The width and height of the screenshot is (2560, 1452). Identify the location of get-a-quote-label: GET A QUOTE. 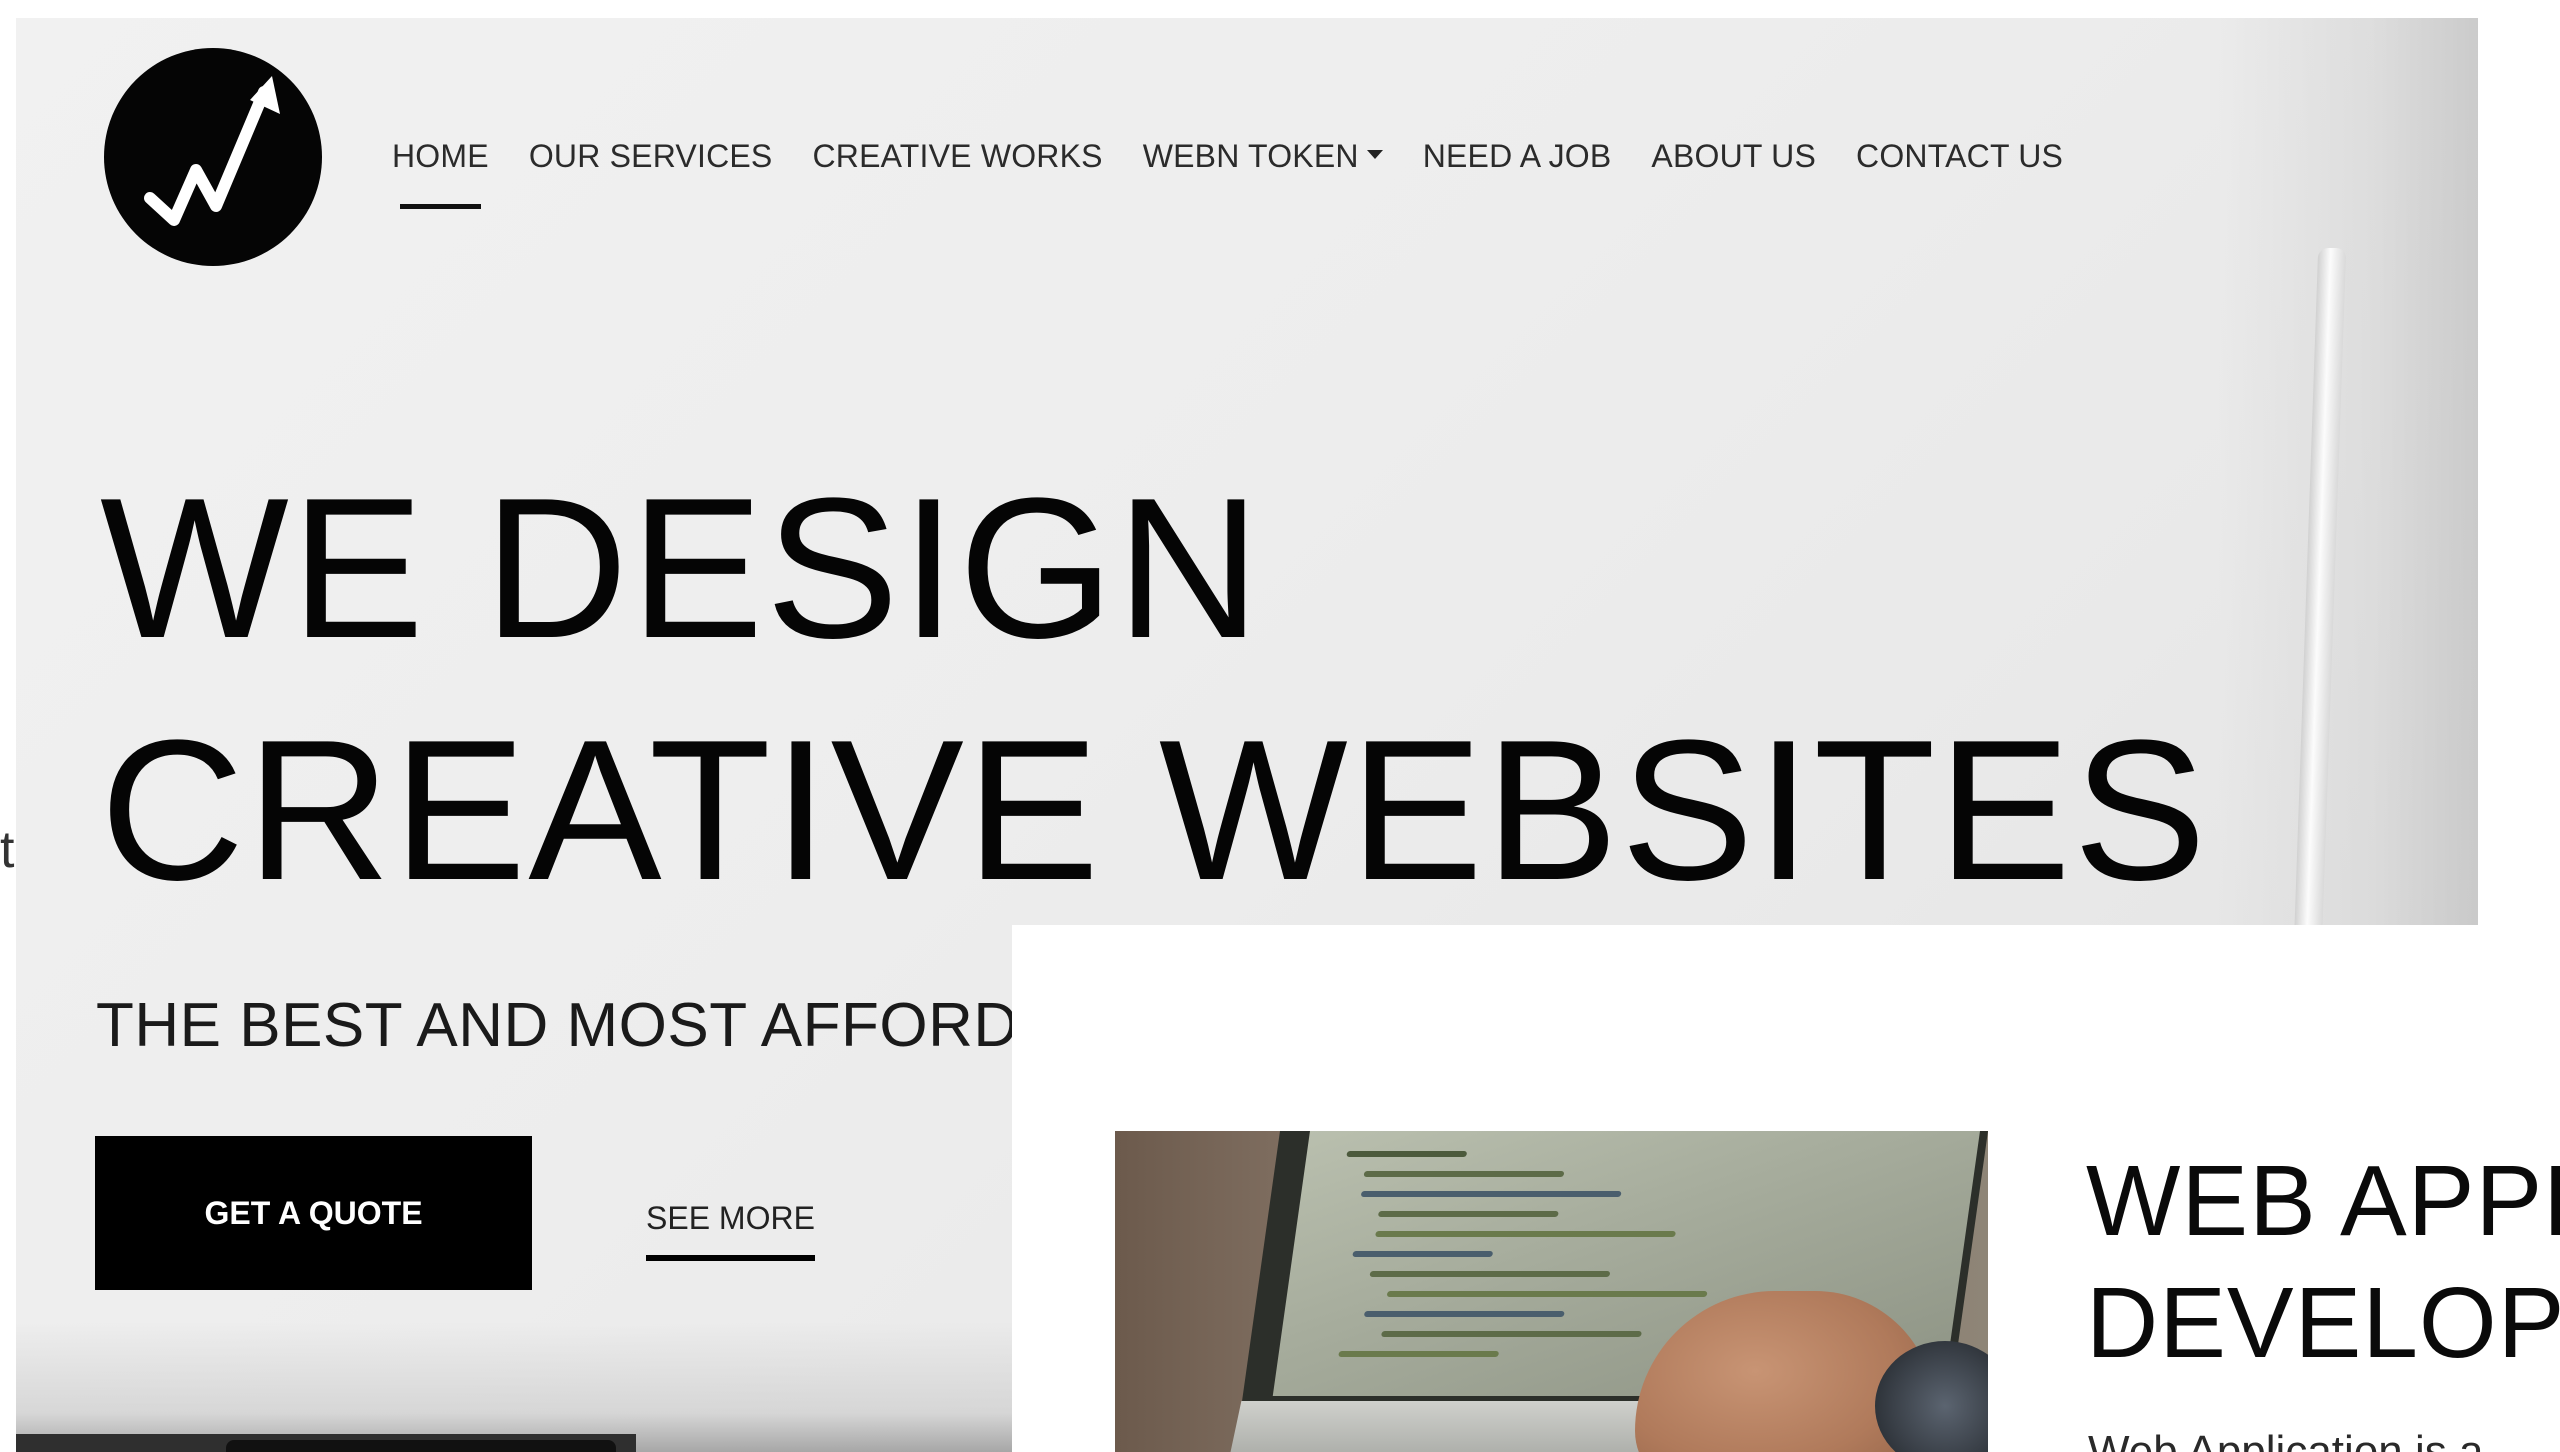
(313, 1212).